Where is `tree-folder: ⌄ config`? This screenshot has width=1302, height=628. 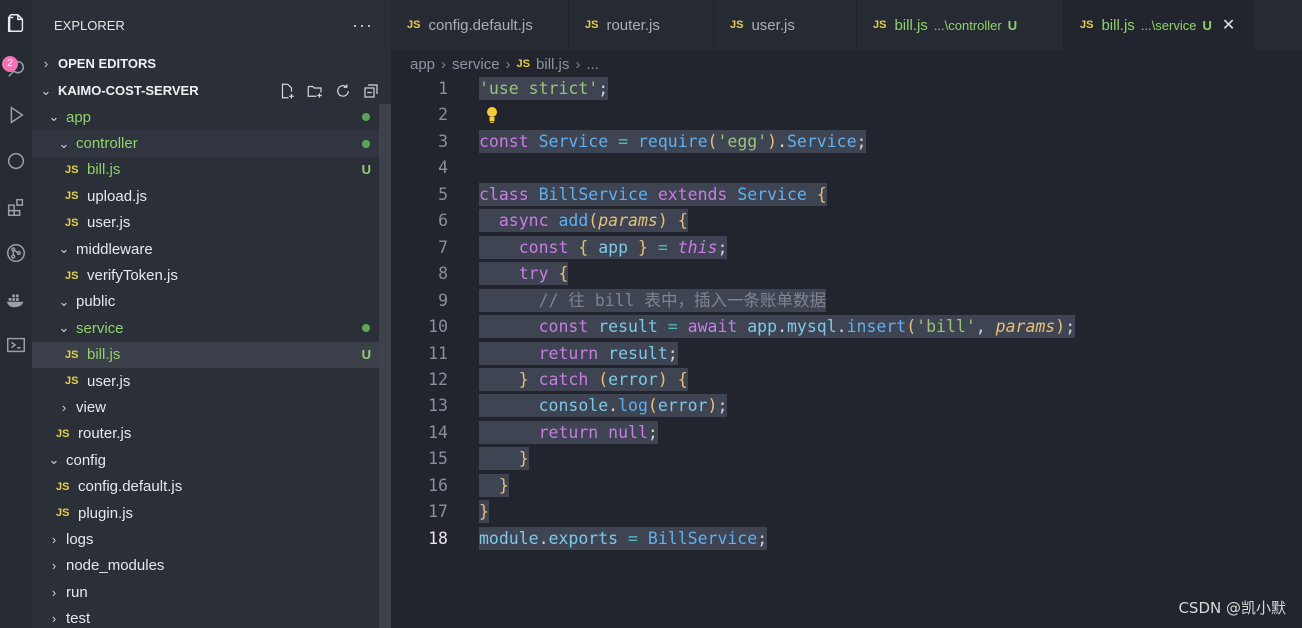
tree-folder: ⌄ config is located at coordinates (211, 460).